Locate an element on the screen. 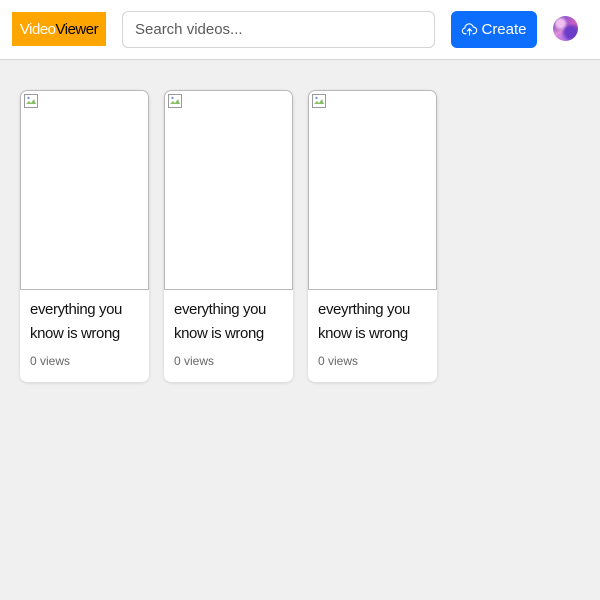 The height and width of the screenshot is (600, 600). logo-text-viewer: Viewer is located at coordinates (77, 29).